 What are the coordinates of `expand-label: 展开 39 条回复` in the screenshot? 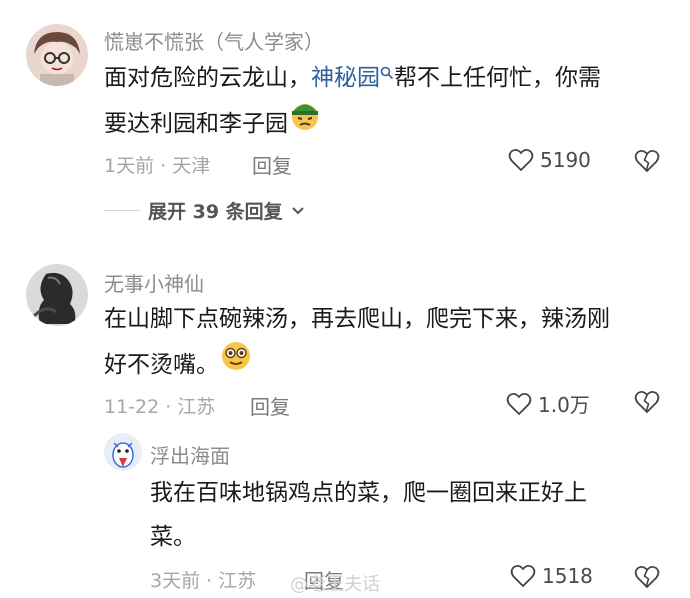 It's located at (215, 212).